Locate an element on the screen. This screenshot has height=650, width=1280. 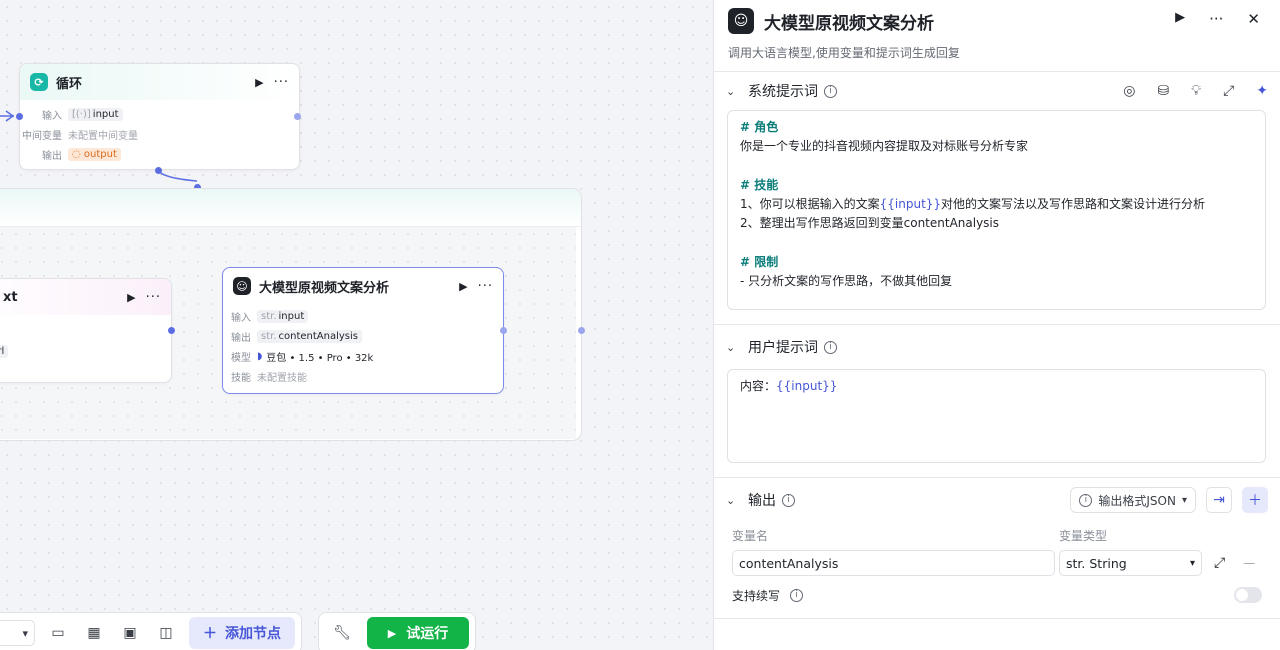
row-label: 技能 is located at coordinates (241, 378).